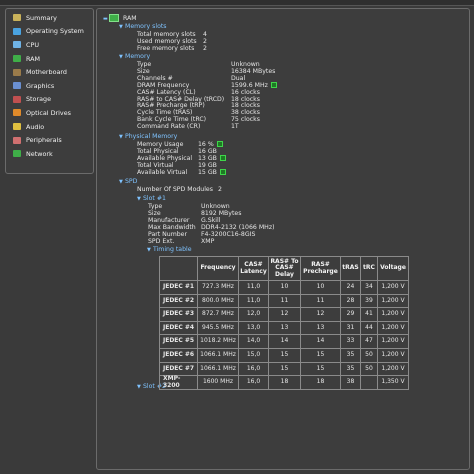 The height and width of the screenshot is (474, 474). What do you see at coordinates (393, 268) in the screenshot?
I see `timing-column-header: Voltage` at bounding box center [393, 268].